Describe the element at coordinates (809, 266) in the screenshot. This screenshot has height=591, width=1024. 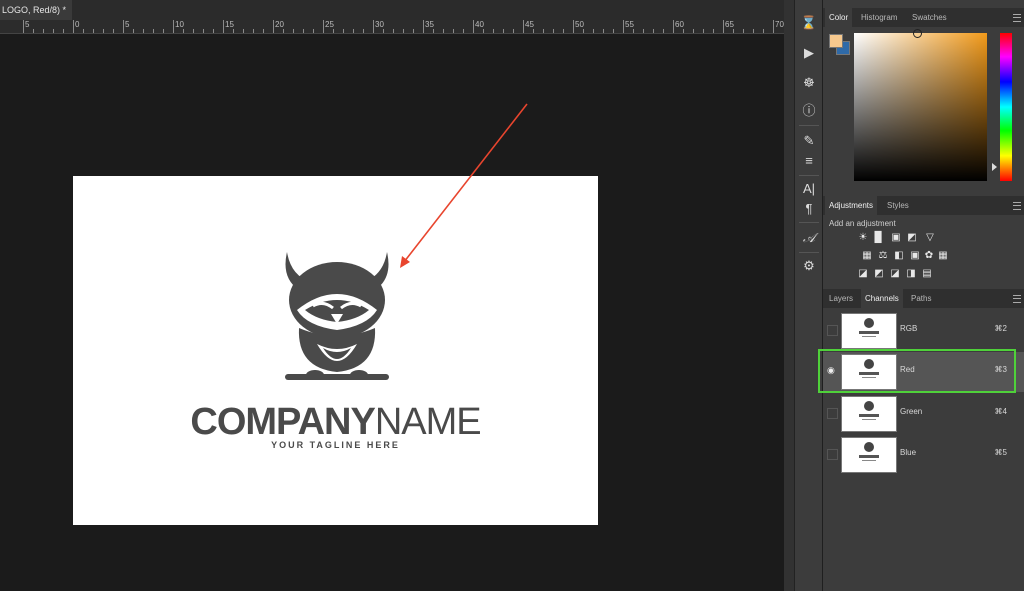
I see `properties-icon: ⚙` at that location.